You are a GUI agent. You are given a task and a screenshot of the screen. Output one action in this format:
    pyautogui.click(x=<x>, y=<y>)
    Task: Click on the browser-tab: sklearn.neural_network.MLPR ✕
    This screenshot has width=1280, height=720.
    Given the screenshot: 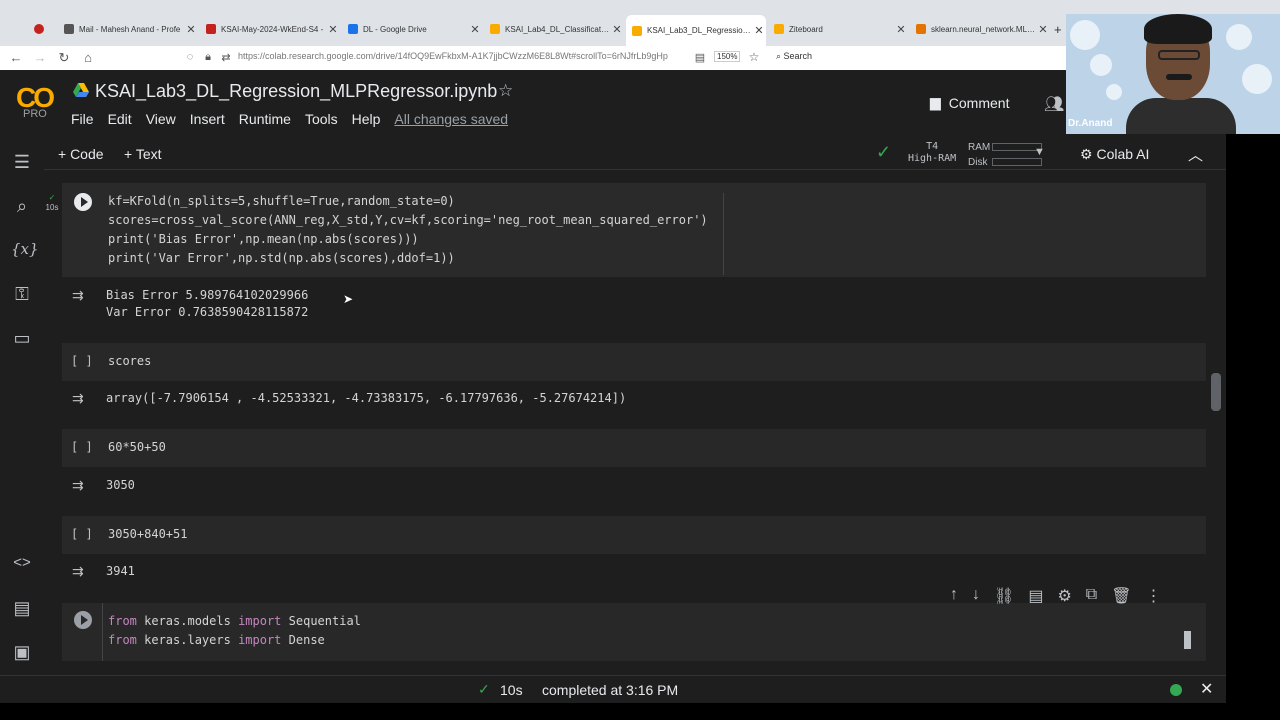 What is the action you would take?
    pyautogui.click(x=980, y=29)
    